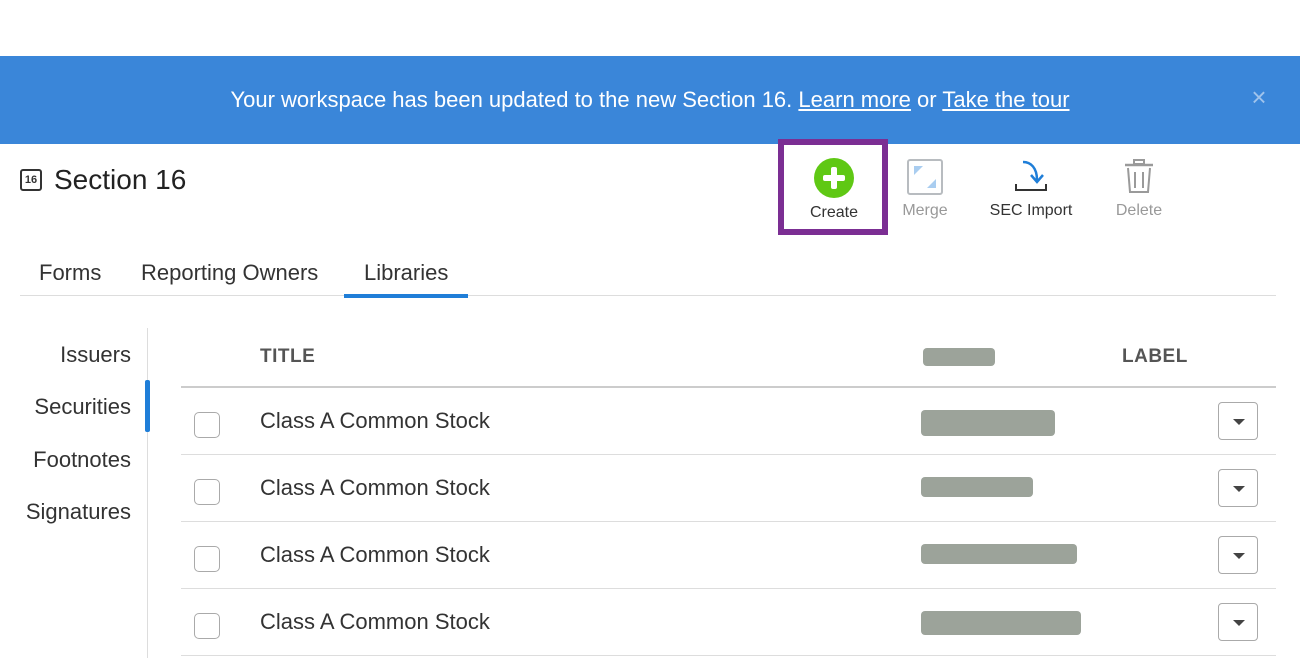 The height and width of the screenshot is (658, 1300). I want to click on redacted-column-header, so click(959, 357).